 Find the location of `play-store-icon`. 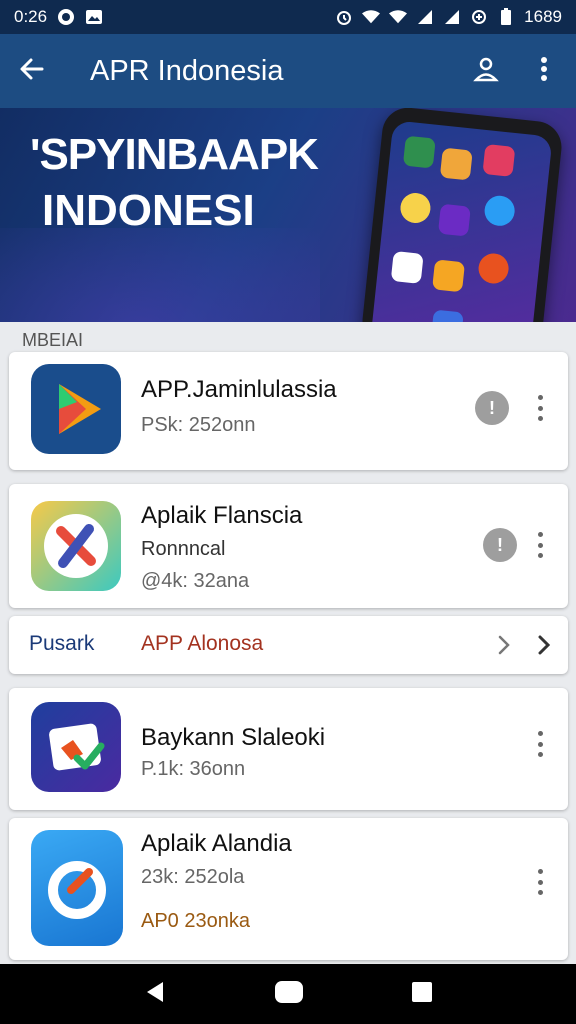

play-store-icon is located at coordinates (76, 409).